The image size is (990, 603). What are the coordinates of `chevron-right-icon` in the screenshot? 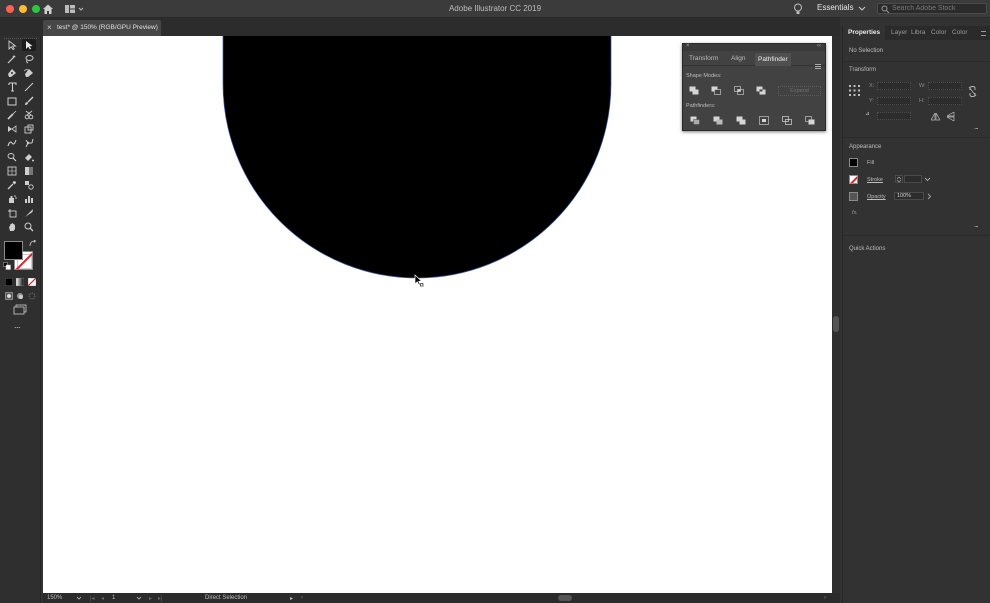 It's located at (929, 196).